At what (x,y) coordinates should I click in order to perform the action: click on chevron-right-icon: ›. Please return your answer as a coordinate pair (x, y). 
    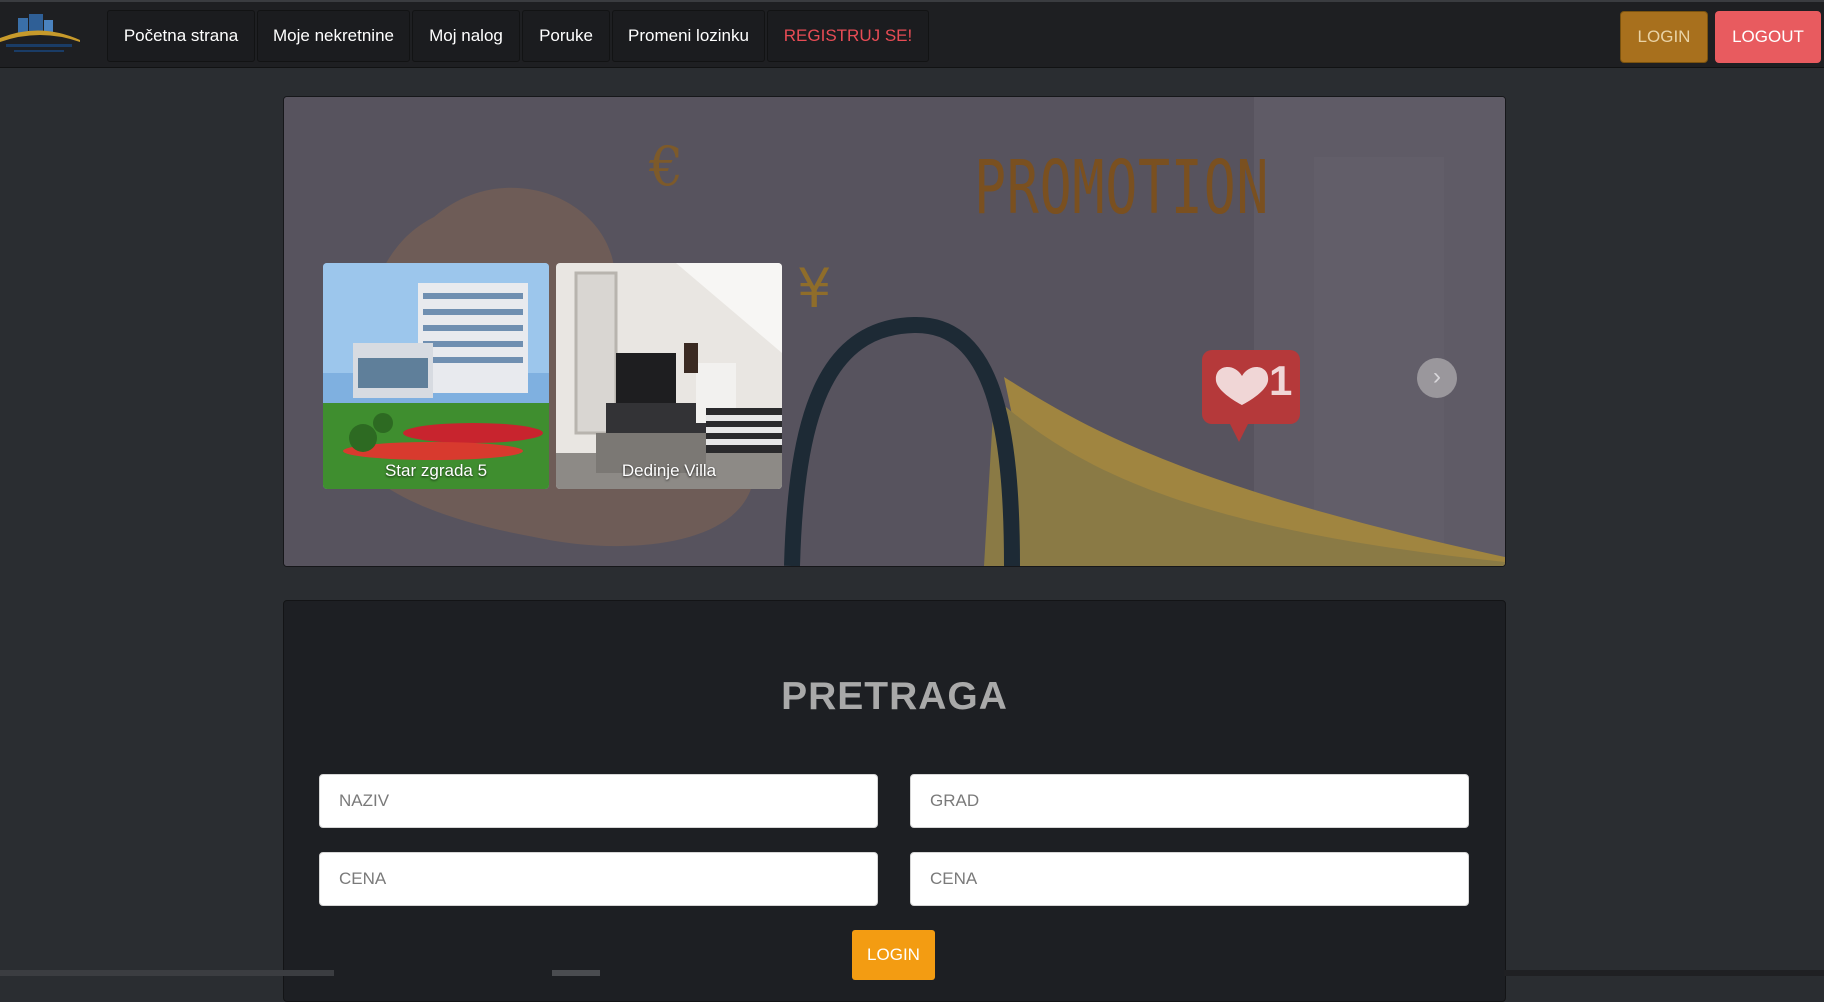
    Looking at the image, I should click on (1437, 376).